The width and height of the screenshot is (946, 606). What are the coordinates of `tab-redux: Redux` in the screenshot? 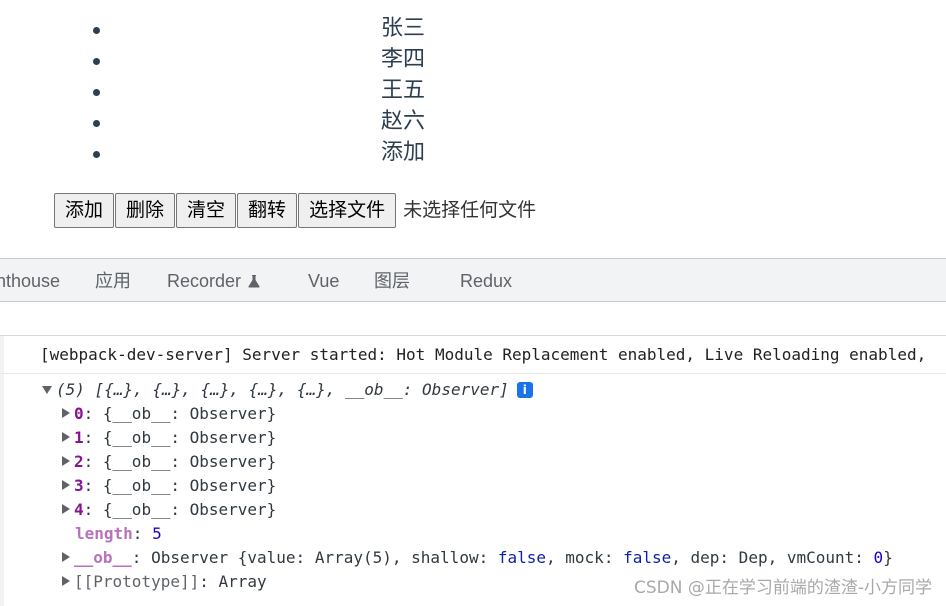 It's located at (486, 281).